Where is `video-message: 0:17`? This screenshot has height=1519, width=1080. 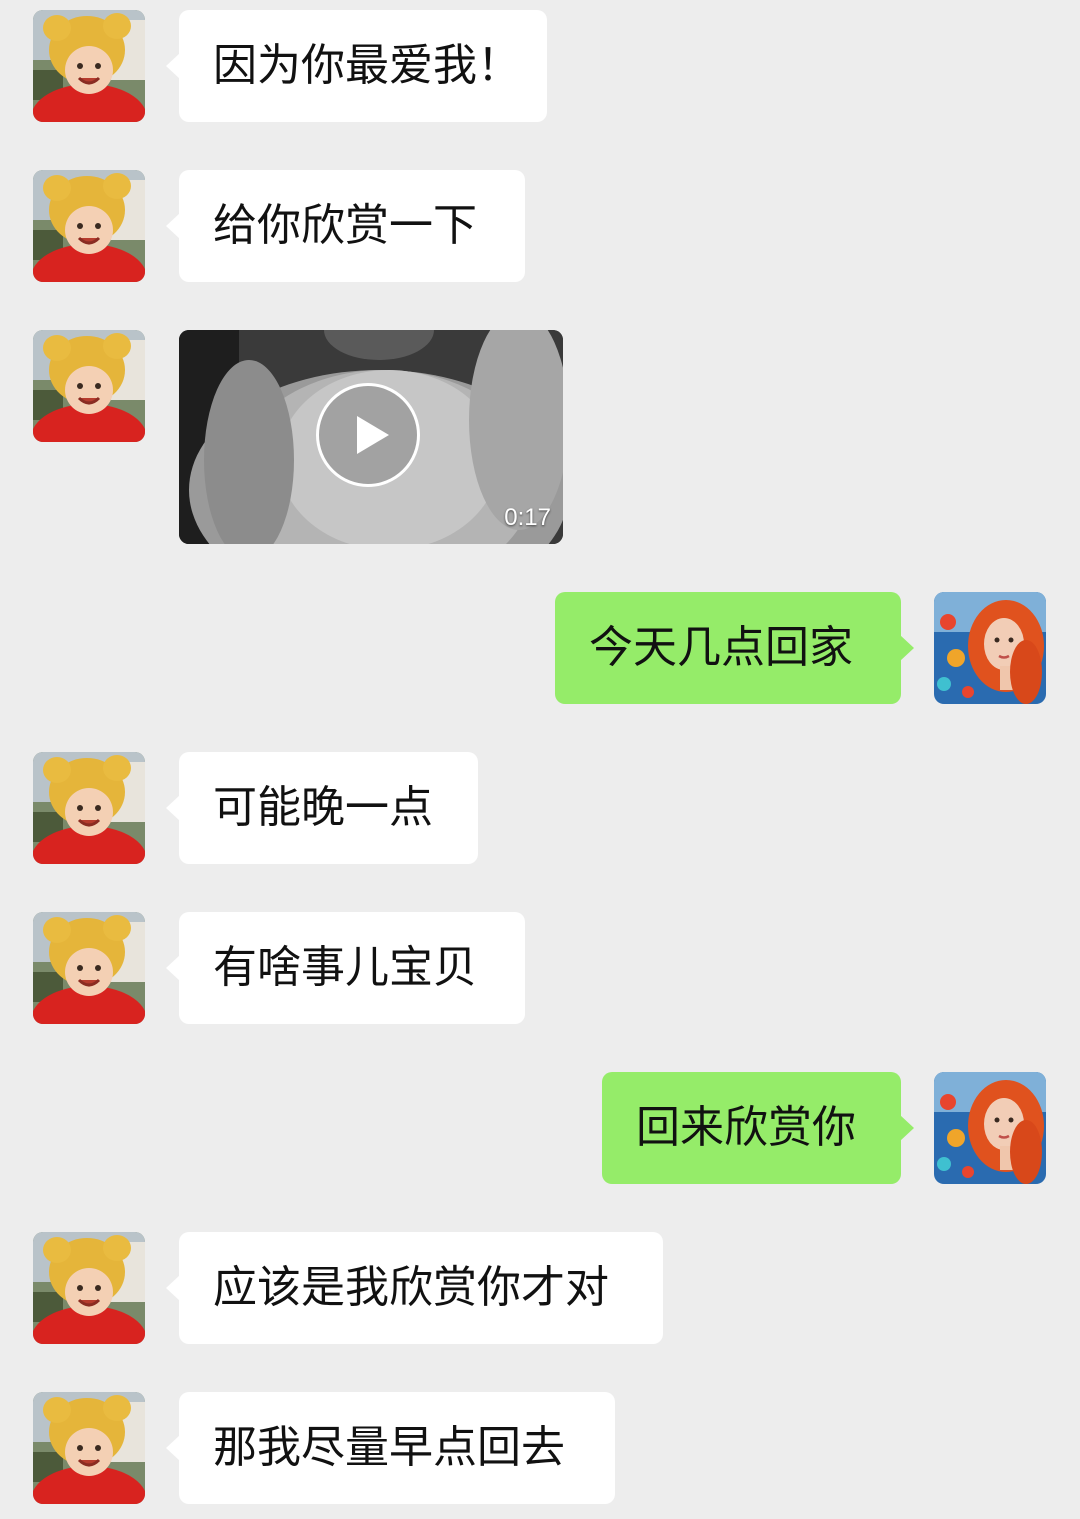 video-message: 0:17 is located at coordinates (371, 437).